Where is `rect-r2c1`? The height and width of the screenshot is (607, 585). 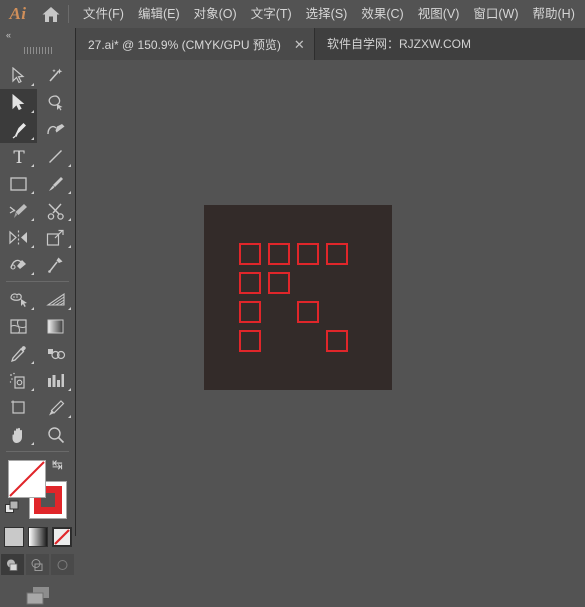
rect-r2c1 is located at coordinates (250, 283).